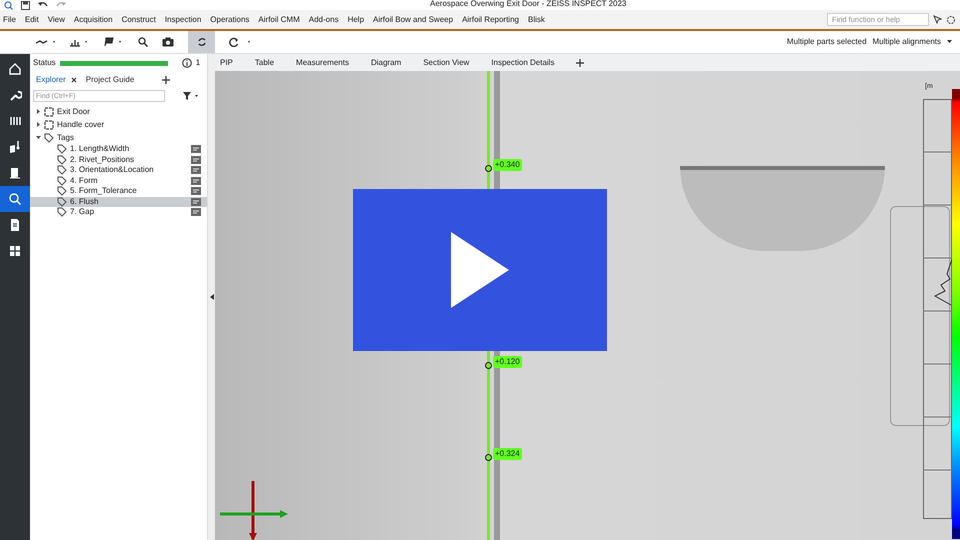 This screenshot has width=960, height=540. What do you see at coordinates (826, 42) in the screenshot?
I see `parts-selection: Multiple parts selected` at bounding box center [826, 42].